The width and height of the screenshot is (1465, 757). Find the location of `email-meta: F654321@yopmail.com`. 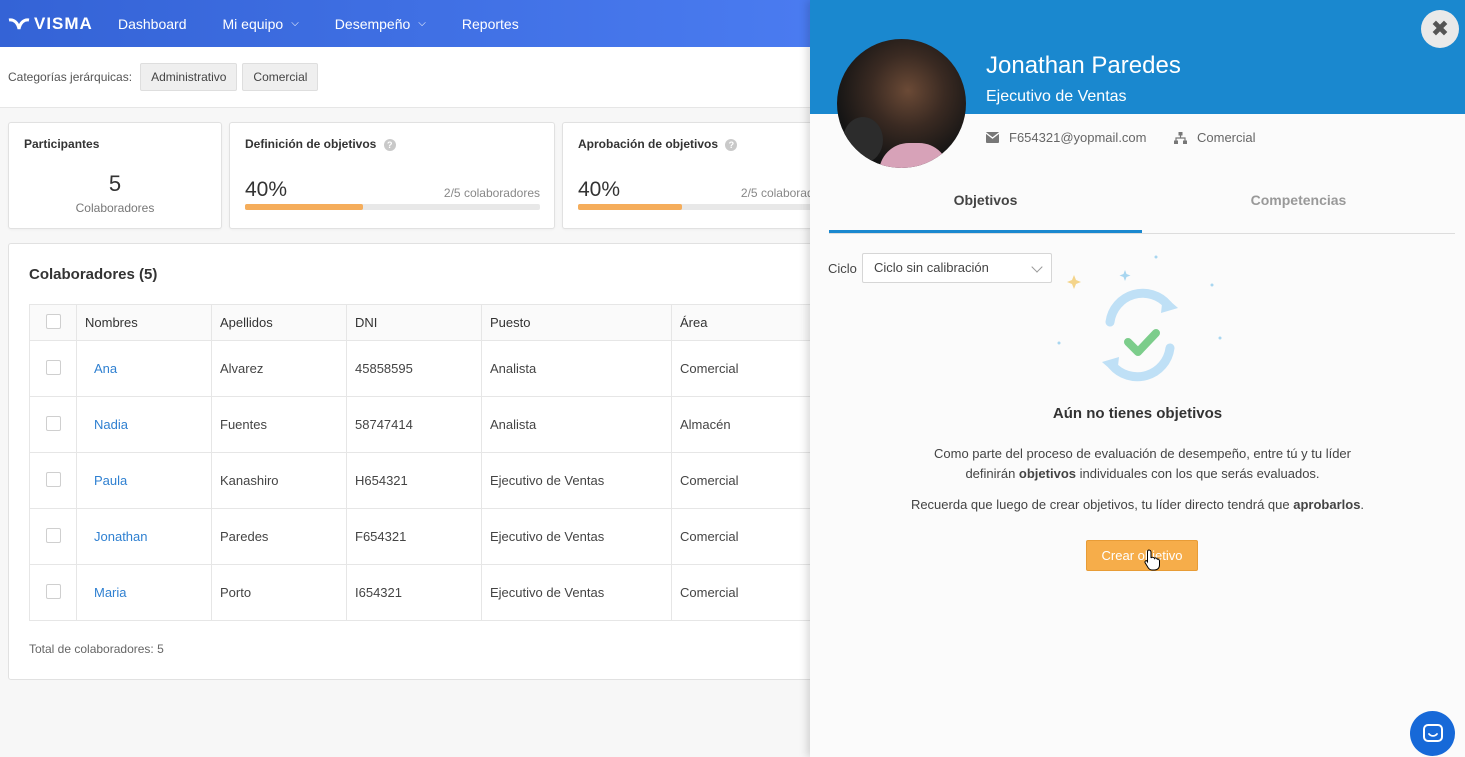

email-meta: F654321@yopmail.com is located at coordinates (1066, 137).